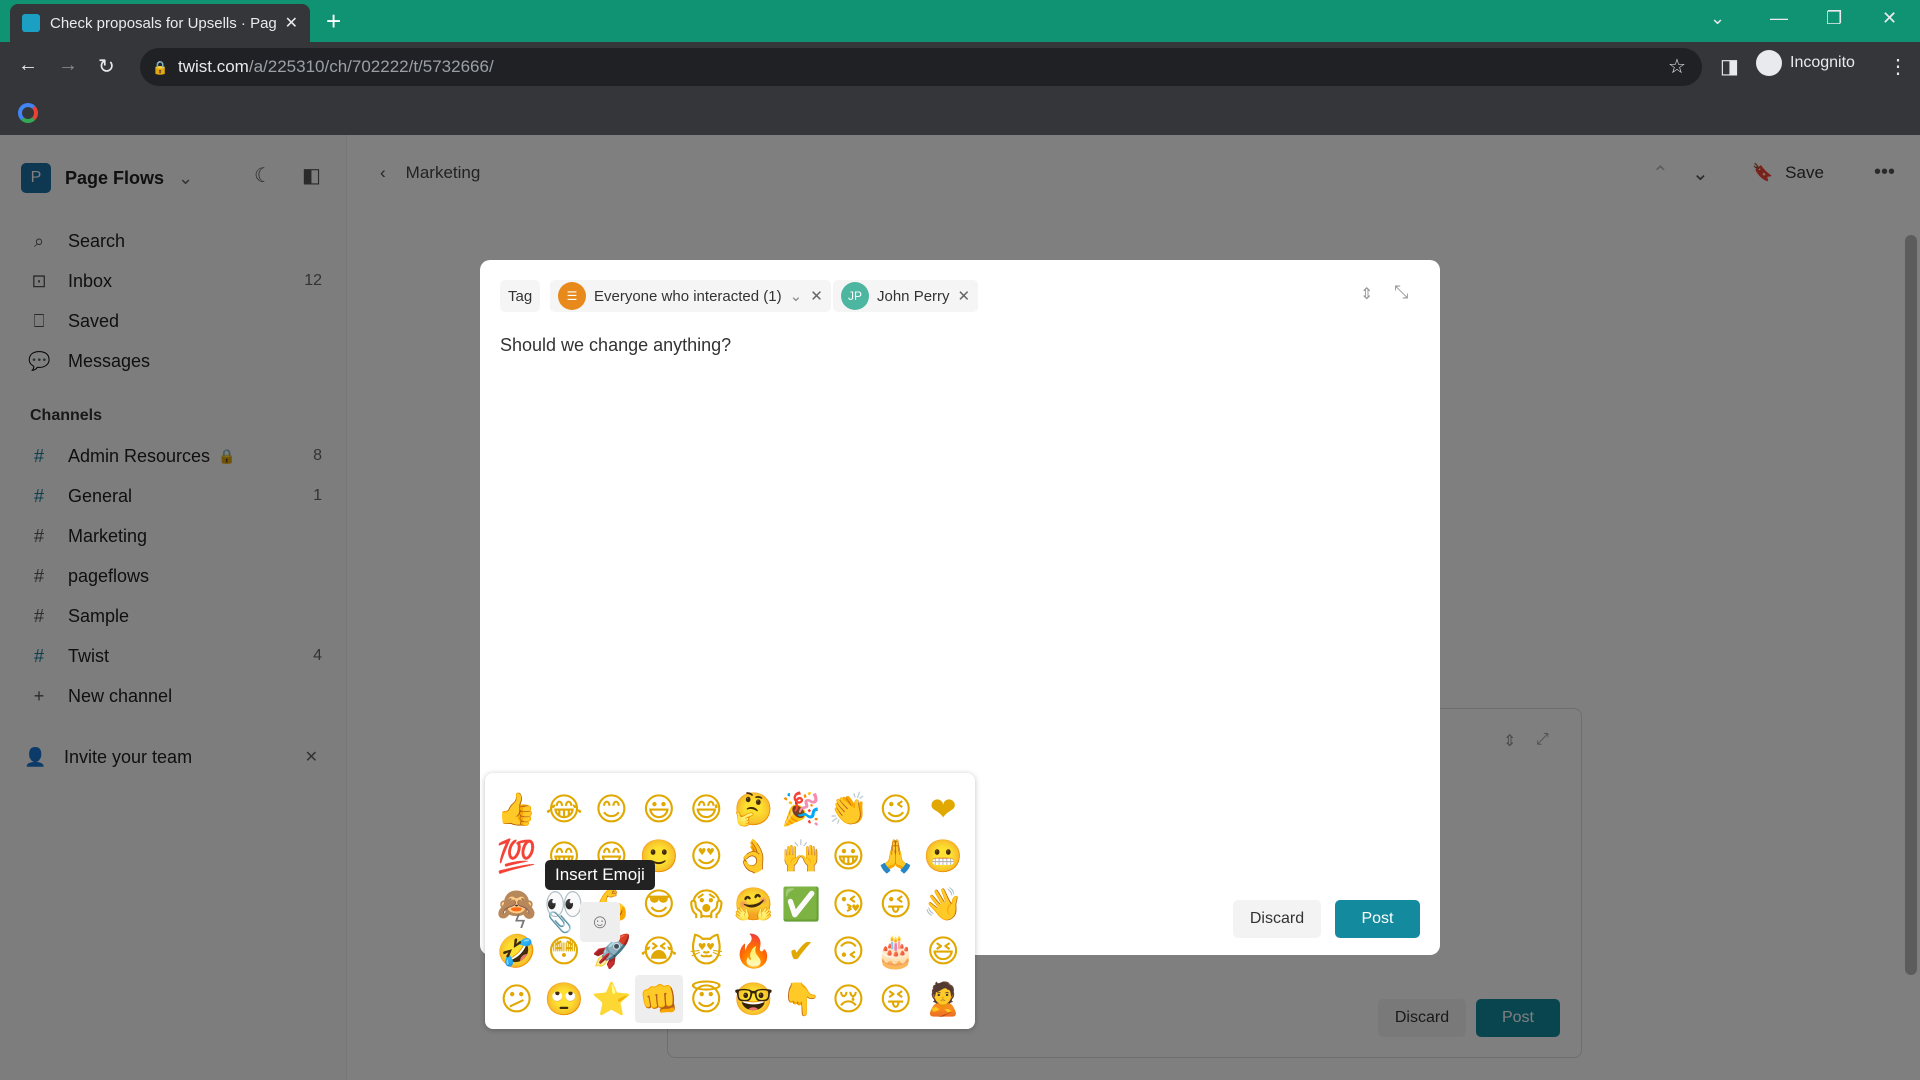 The image size is (1920, 1080). I want to click on emoji-option: ✔, so click(800, 952).